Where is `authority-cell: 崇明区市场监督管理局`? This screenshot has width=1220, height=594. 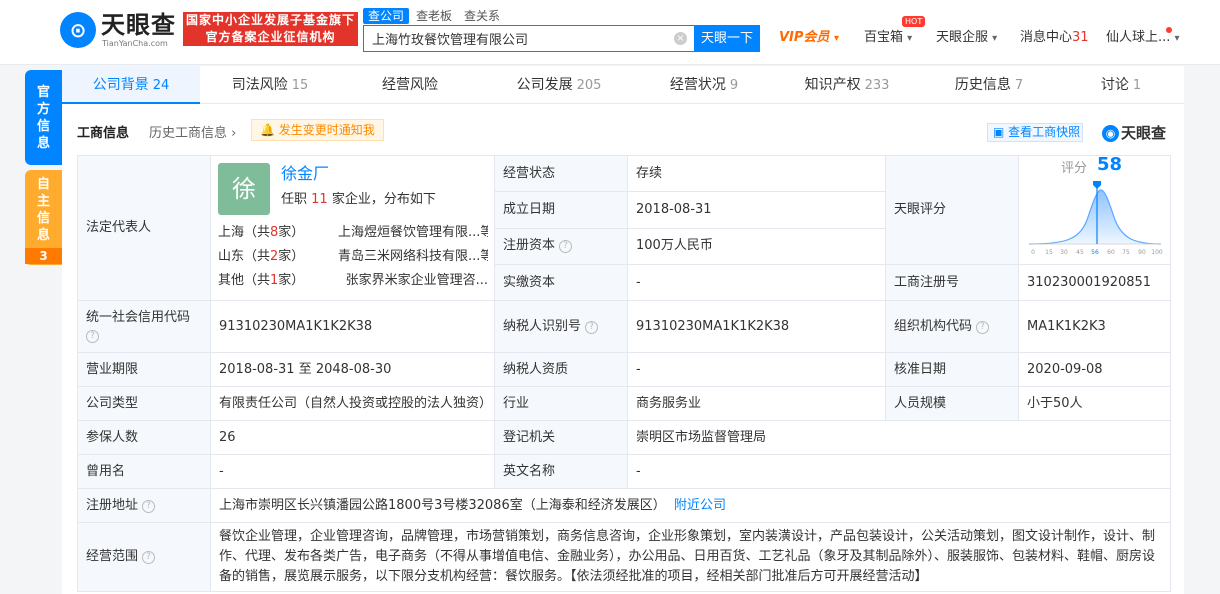
authority-cell: 崇明区市场监督管理局 is located at coordinates (899, 437).